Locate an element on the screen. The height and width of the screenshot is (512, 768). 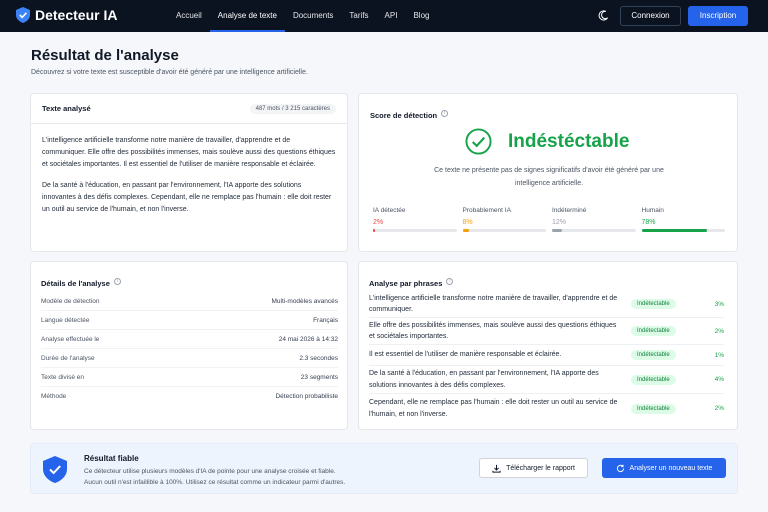
score-verdict: Indéstéctable is located at coordinates (569, 141).